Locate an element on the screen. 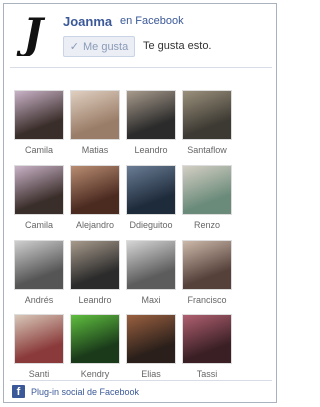 The height and width of the screenshot is (407, 320). friend-name: Santi is located at coordinates (39, 374).